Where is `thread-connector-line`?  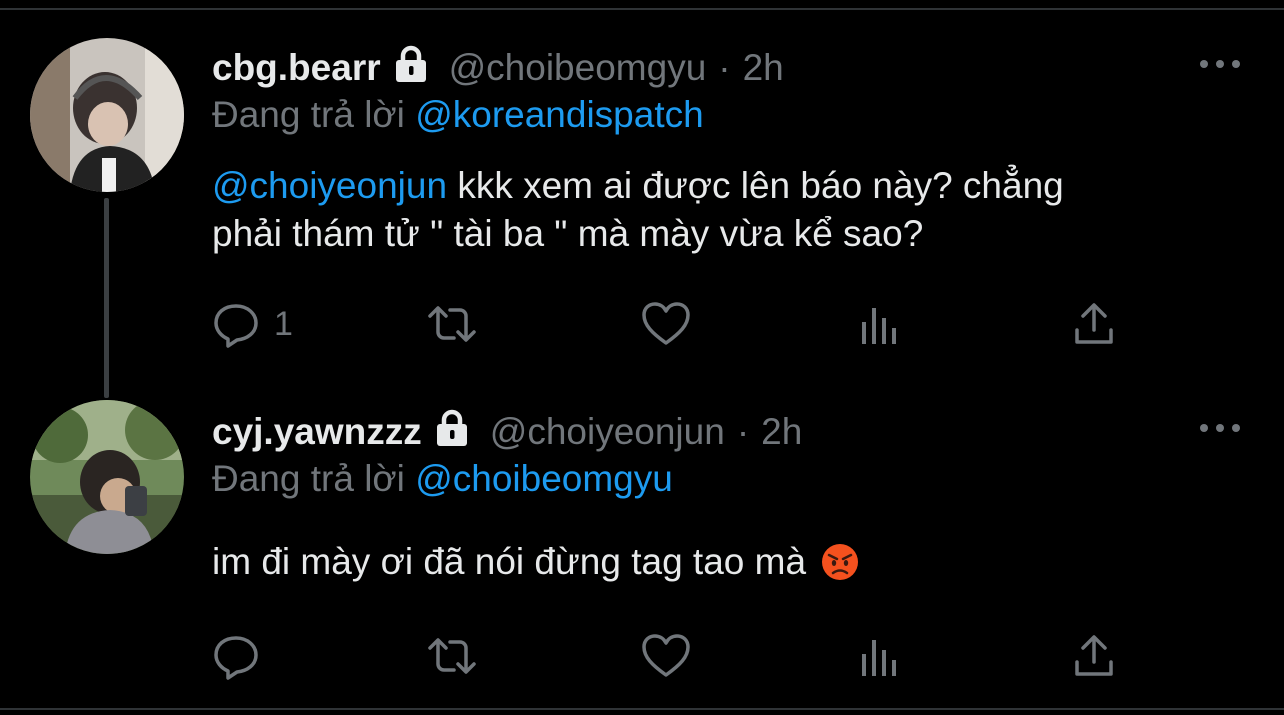
thread-connector-line is located at coordinates (106, 298).